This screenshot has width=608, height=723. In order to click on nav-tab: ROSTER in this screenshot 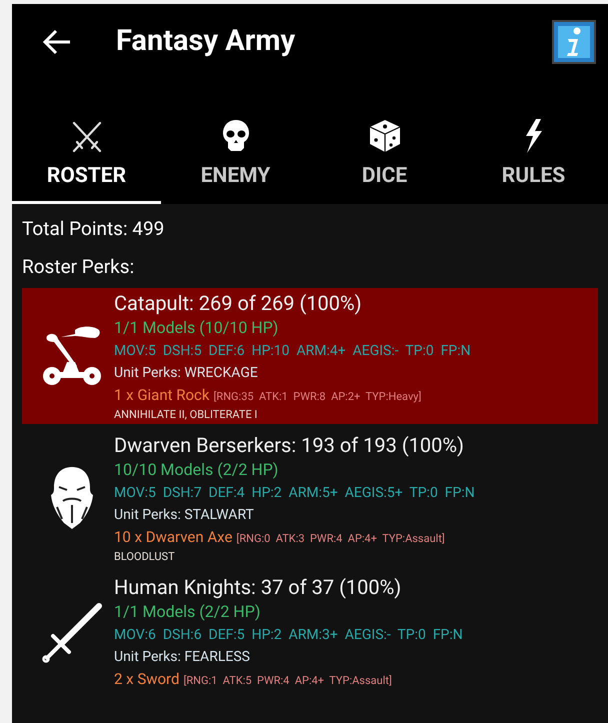, I will do `click(86, 142)`.